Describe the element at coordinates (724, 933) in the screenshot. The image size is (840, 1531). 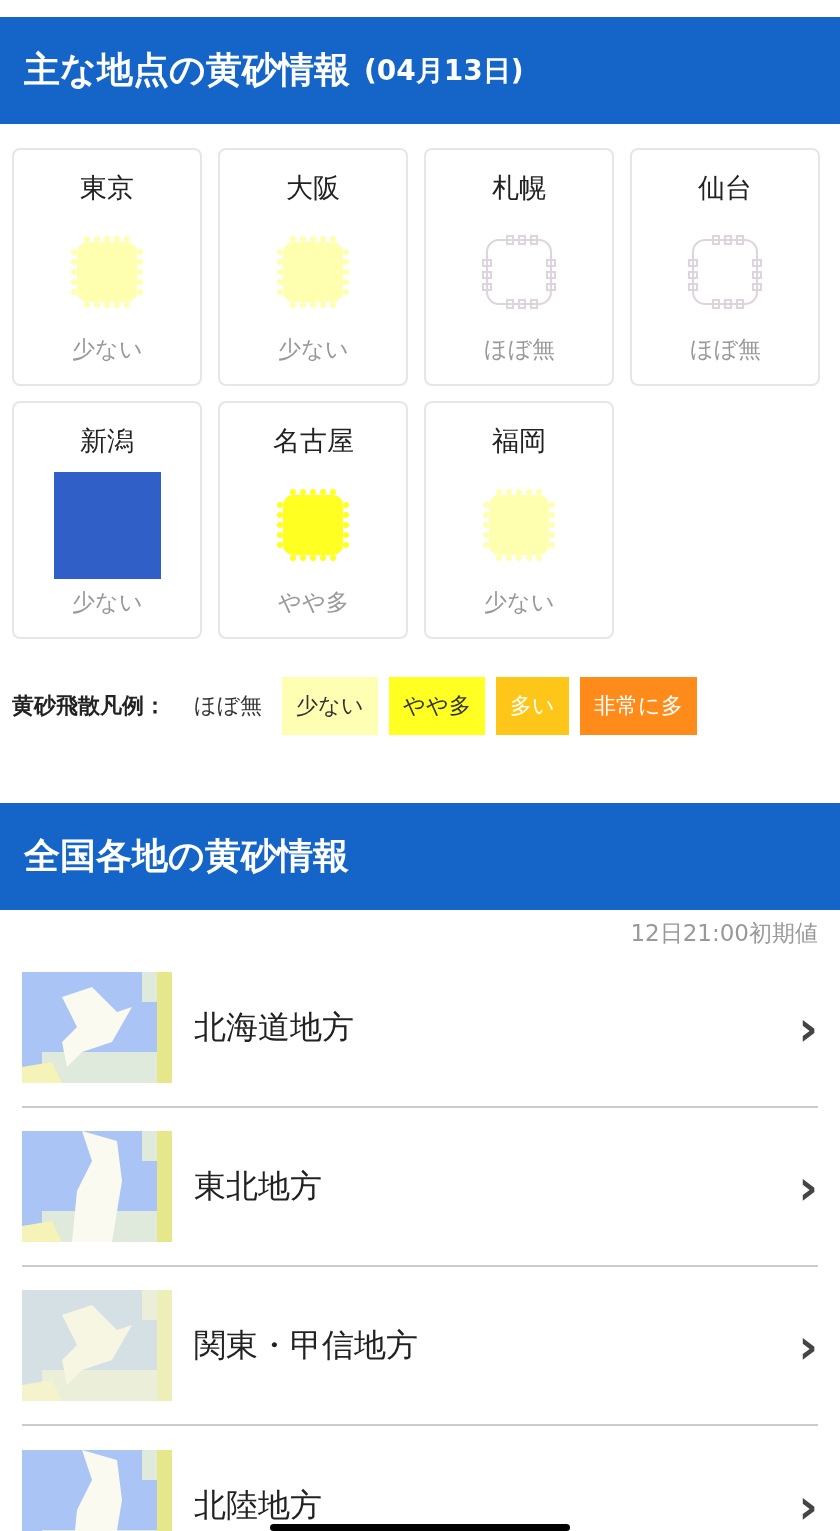
I see `timestamp: 12日21:00初期値` at that location.